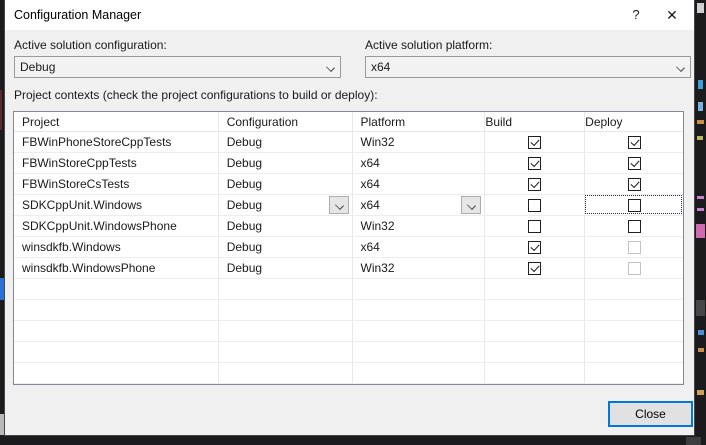  Describe the element at coordinates (285, 122) in the screenshot. I see `column-header-configuration: Configuration` at that location.